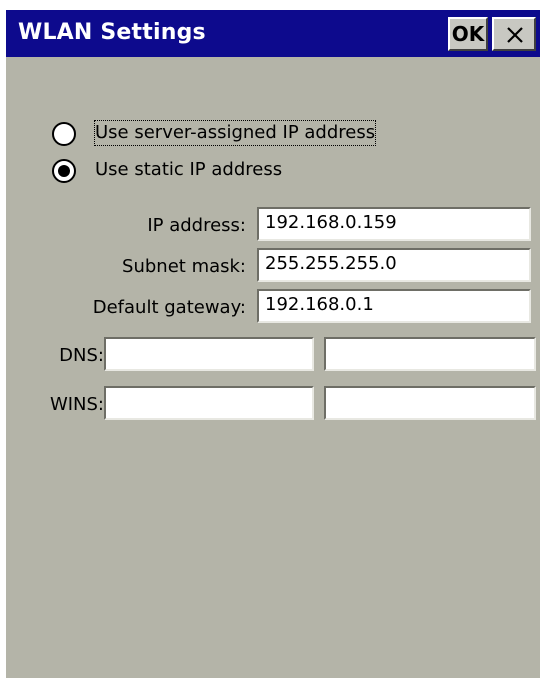 This screenshot has height=678, width=545. I want to click on window-title: WLAN Settings, so click(112, 32).